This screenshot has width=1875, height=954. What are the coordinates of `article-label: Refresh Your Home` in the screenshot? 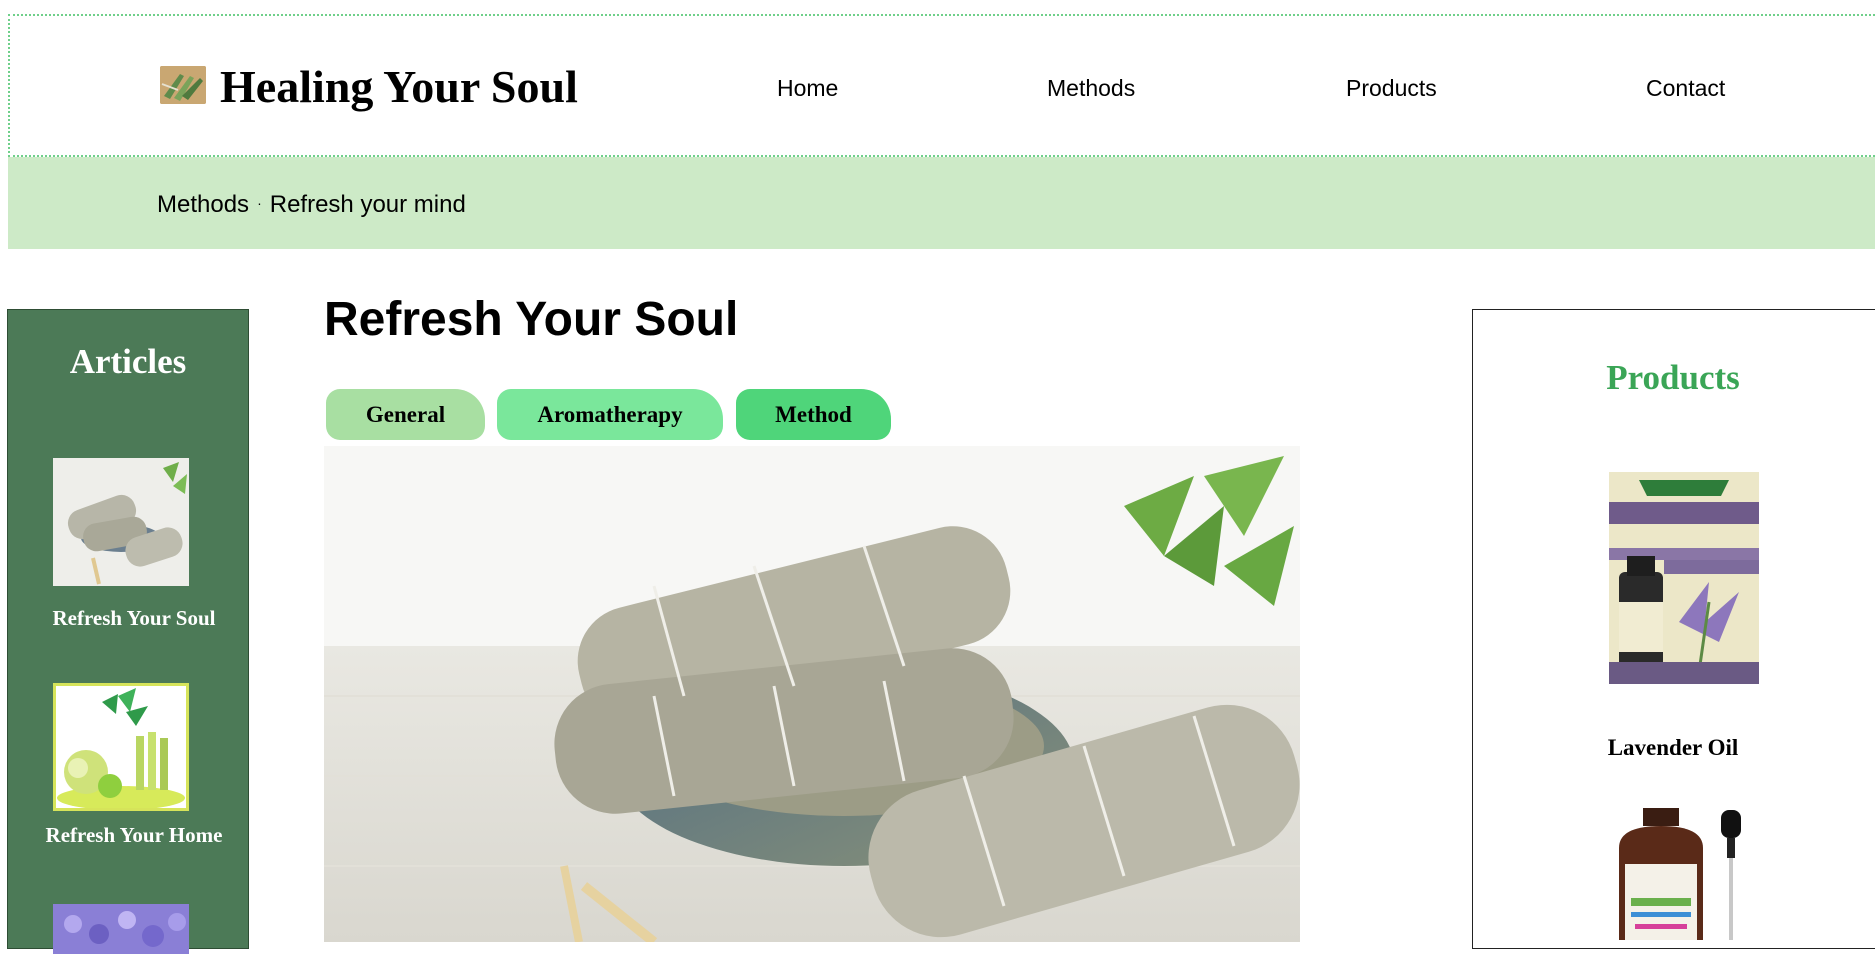 It's located at (134, 835).